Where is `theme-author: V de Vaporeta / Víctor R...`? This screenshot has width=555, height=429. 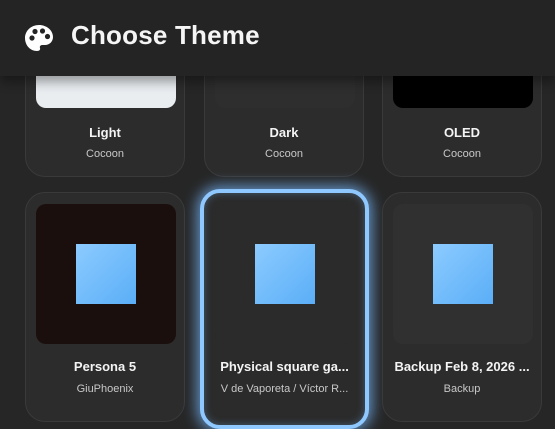
theme-author: V de Vaporeta / Víctor R... is located at coordinates (284, 389).